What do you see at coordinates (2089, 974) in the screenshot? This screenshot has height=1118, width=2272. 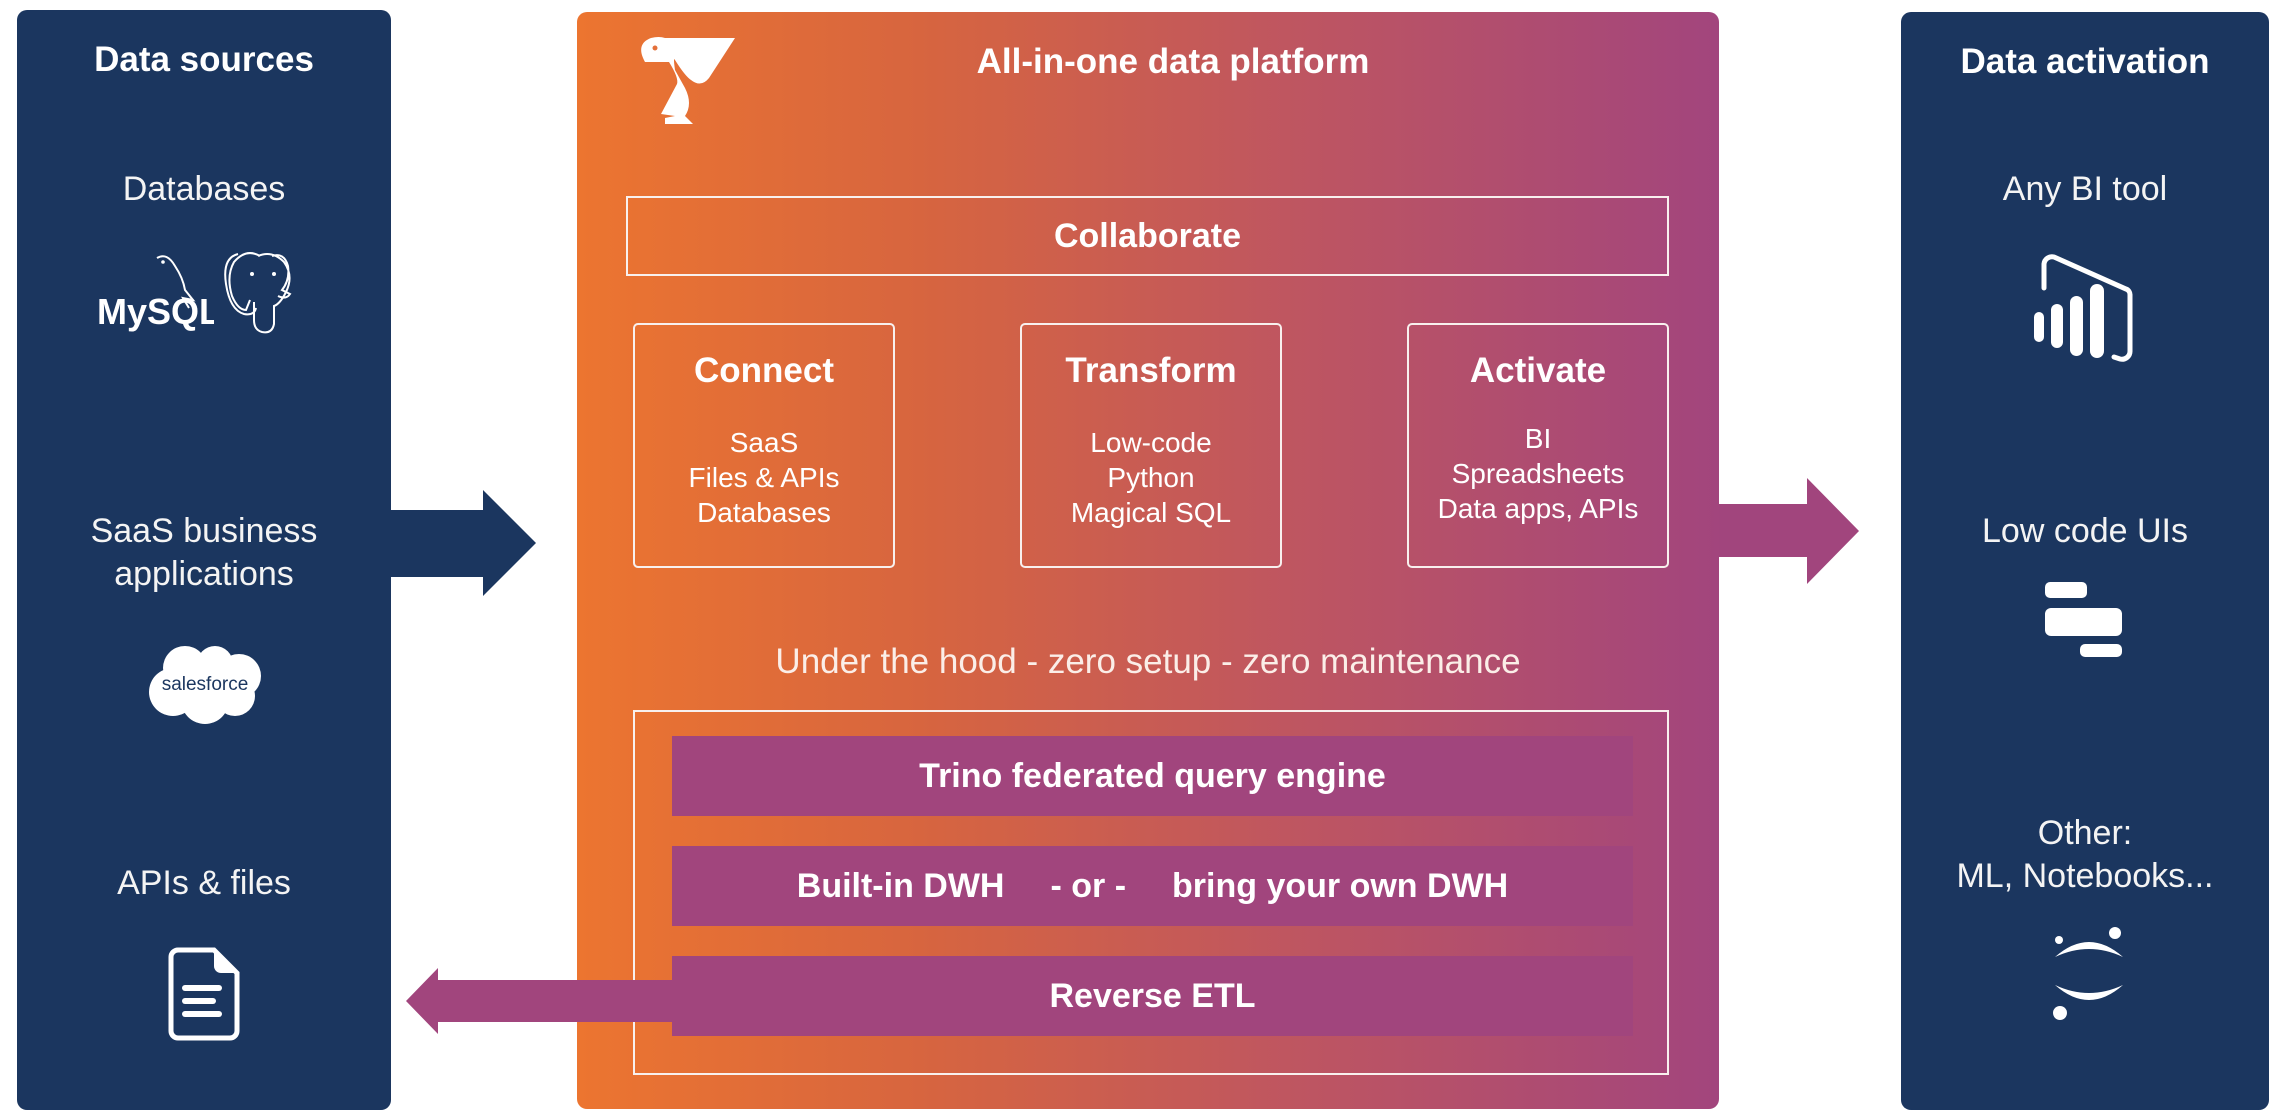 I see `jupyter-icon` at bounding box center [2089, 974].